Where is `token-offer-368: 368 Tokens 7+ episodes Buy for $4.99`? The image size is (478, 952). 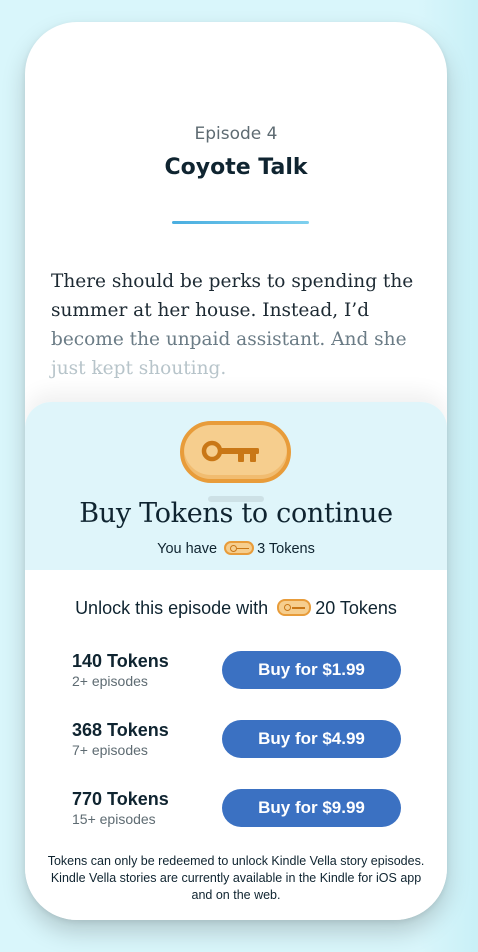 token-offer-368: 368 Tokens 7+ episodes Buy for $4.99 is located at coordinates (237, 741).